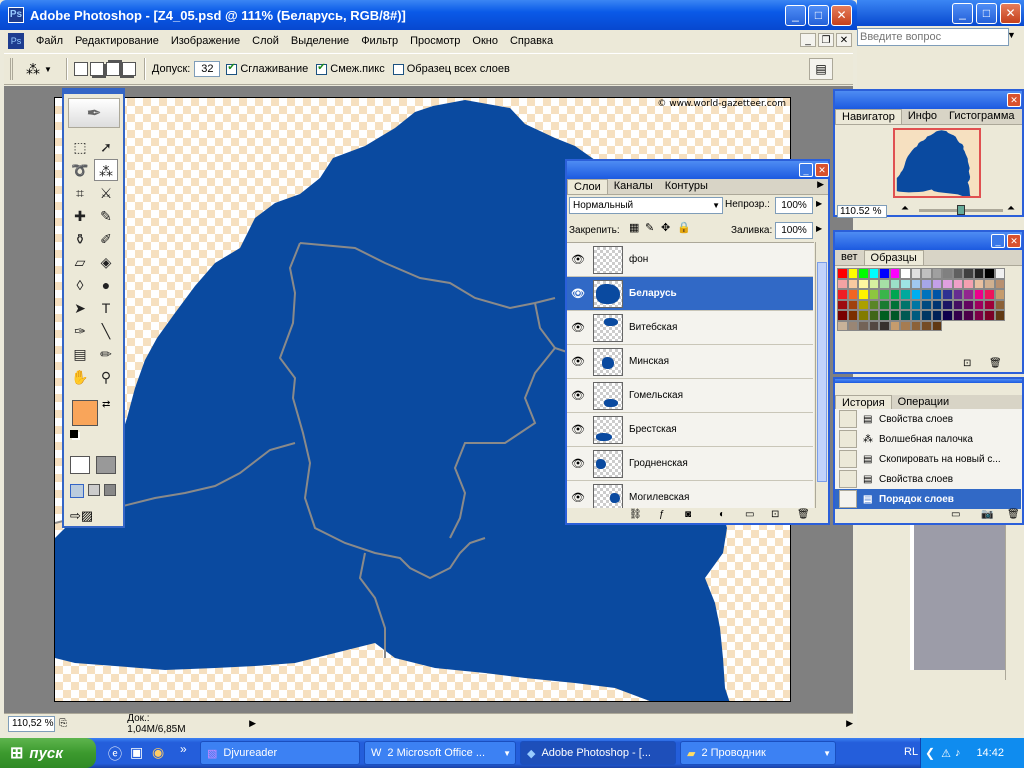 The width and height of the screenshot is (1024, 768). Describe the element at coordinates (665, 227) in the screenshot. I see `lock-move-icon: ✥` at that location.